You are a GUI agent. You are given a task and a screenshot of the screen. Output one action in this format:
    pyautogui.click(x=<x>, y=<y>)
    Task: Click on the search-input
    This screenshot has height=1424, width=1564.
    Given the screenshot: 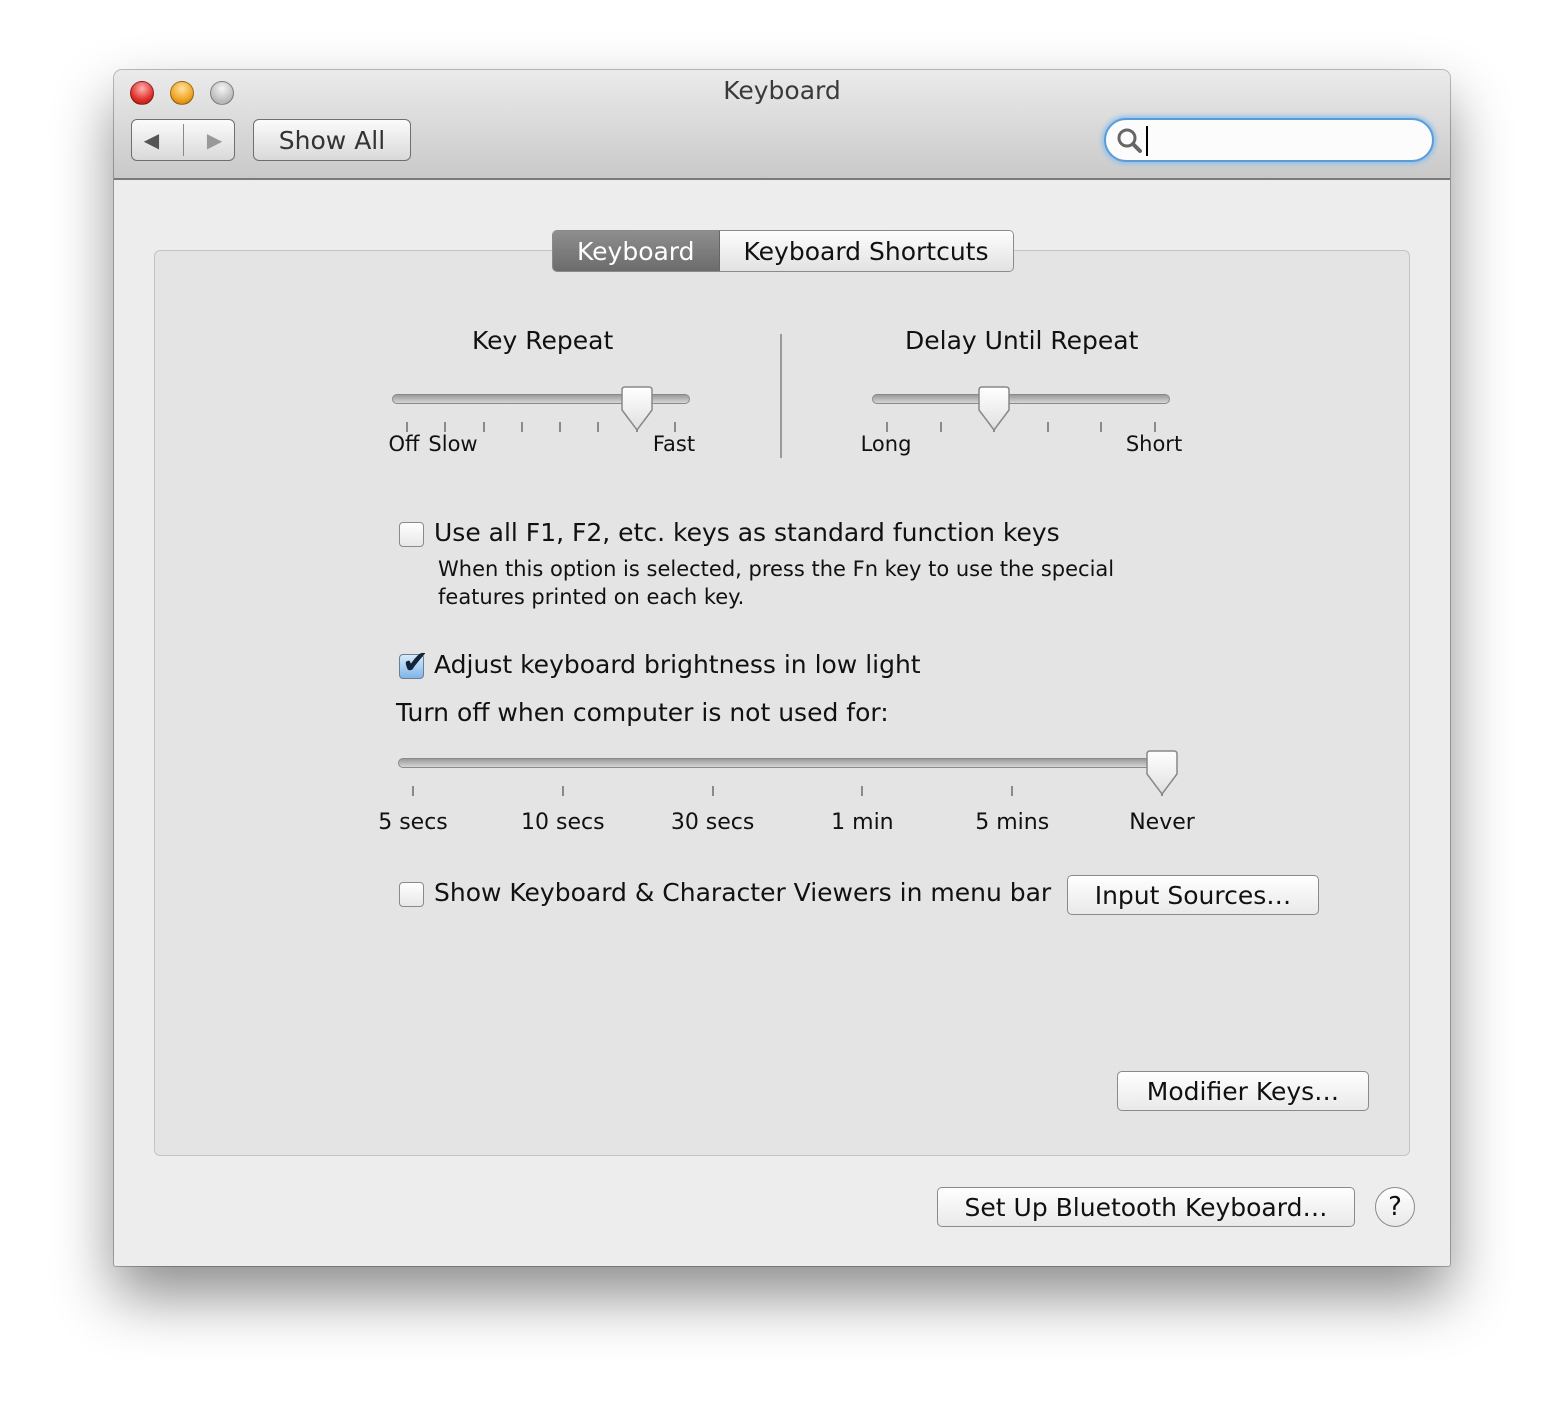 What is the action you would take?
    pyautogui.click(x=1269, y=140)
    